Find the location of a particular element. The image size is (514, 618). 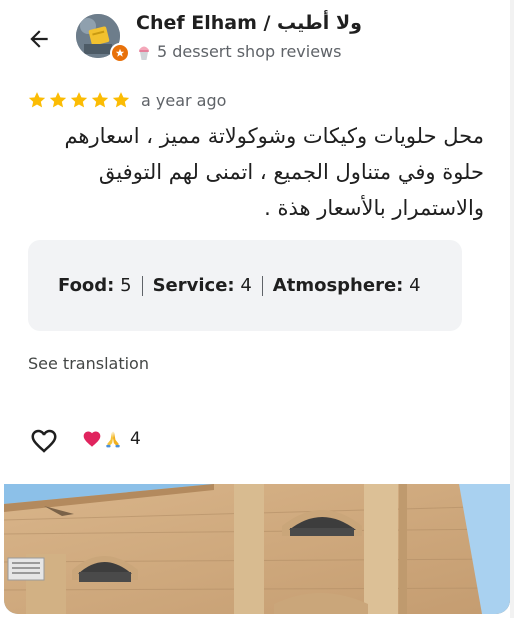

reviewer-meta: 5 dessert shop reviews is located at coordinates (238, 51).